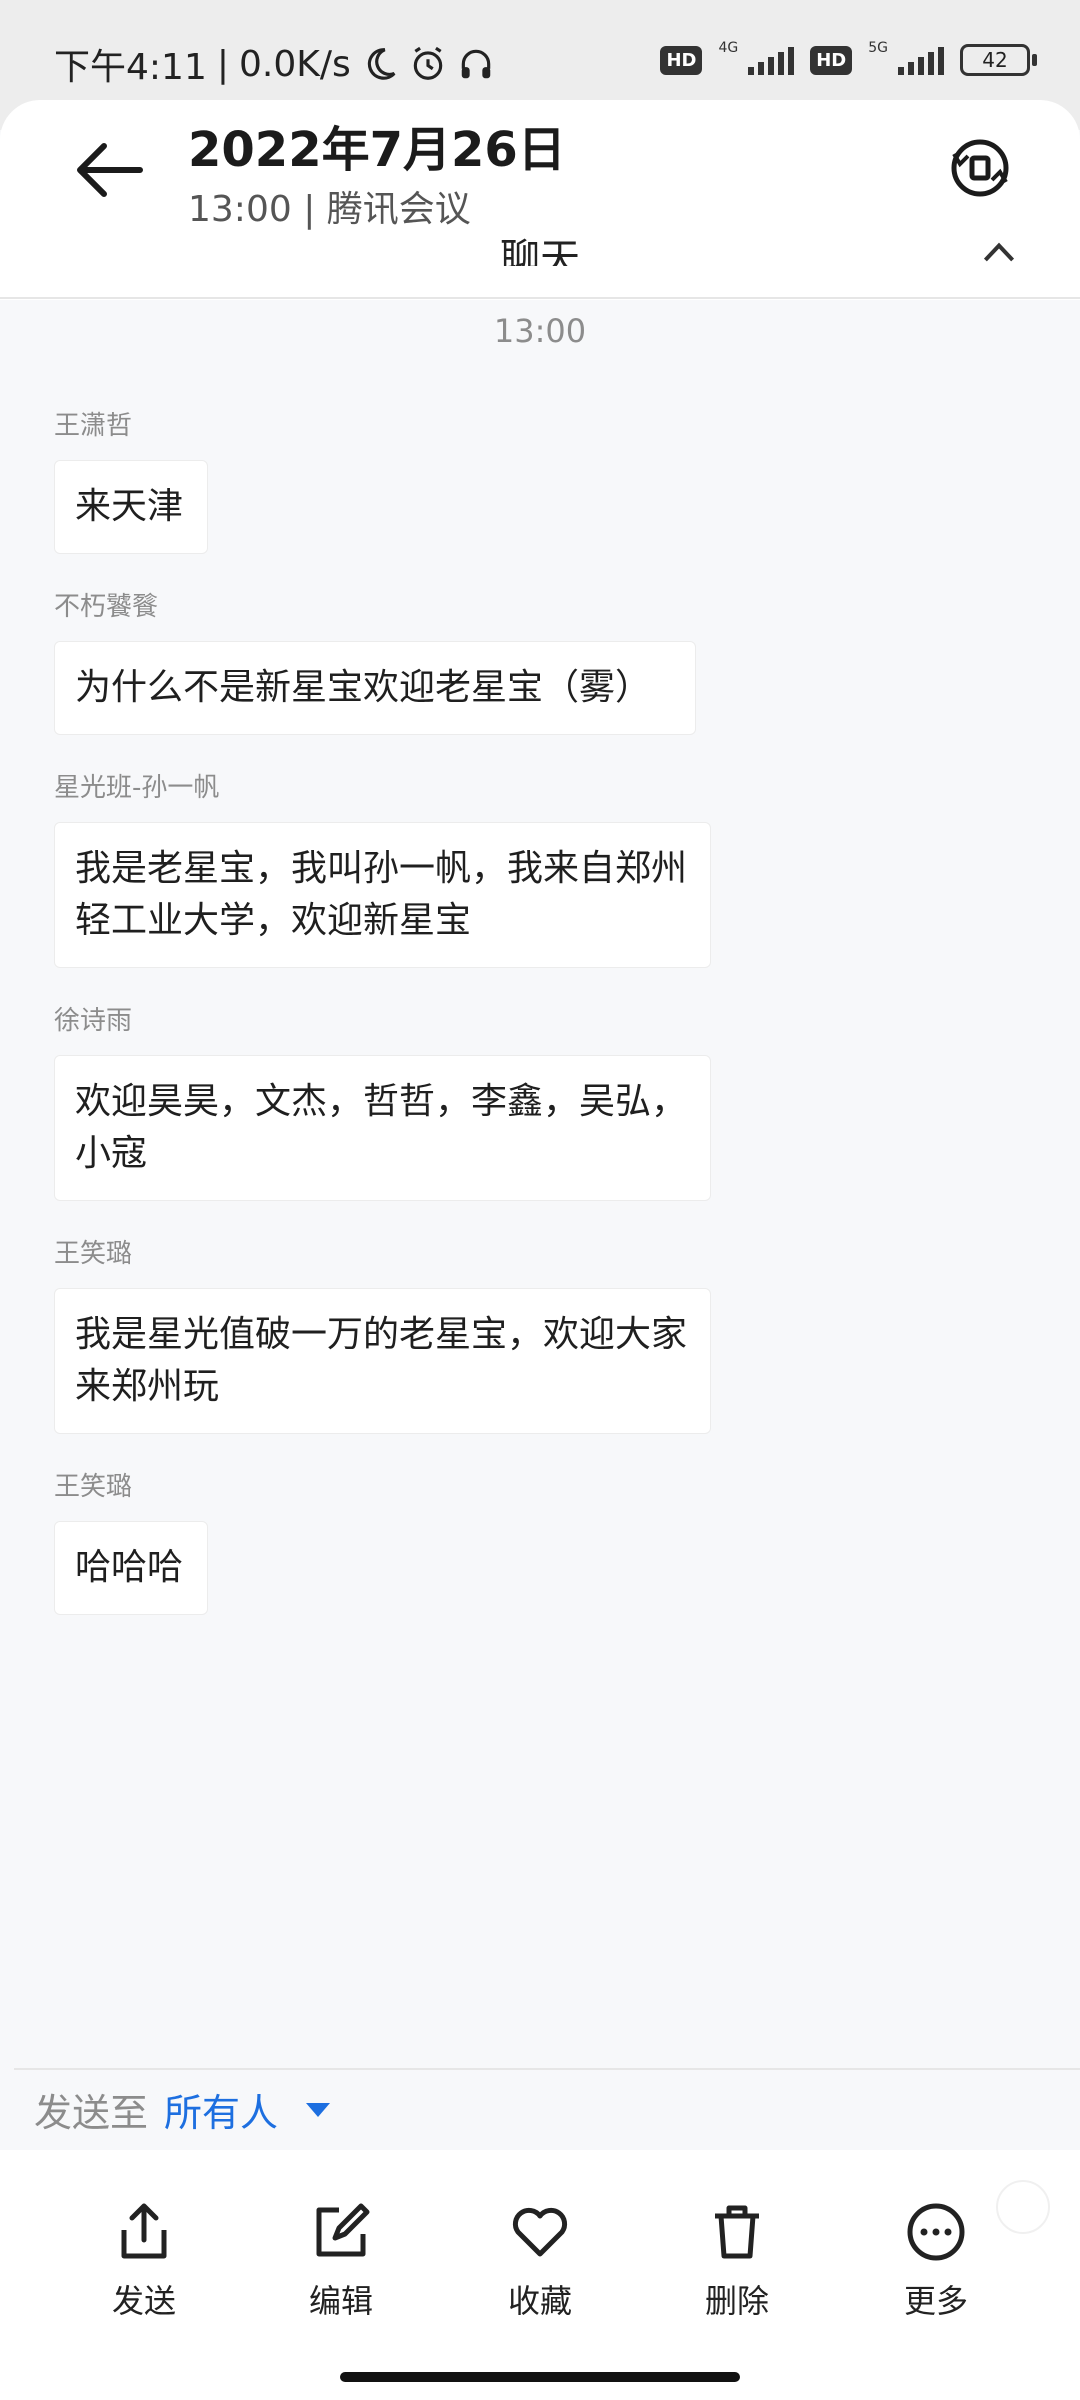  What do you see at coordinates (131, 507) in the screenshot?
I see `message-bubble: 来天津` at bounding box center [131, 507].